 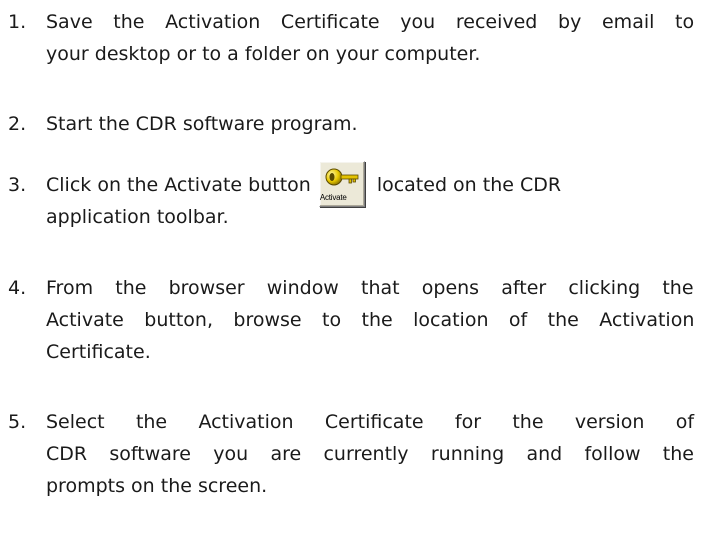 I want to click on step-number: 1., so click(x=17, y=22).